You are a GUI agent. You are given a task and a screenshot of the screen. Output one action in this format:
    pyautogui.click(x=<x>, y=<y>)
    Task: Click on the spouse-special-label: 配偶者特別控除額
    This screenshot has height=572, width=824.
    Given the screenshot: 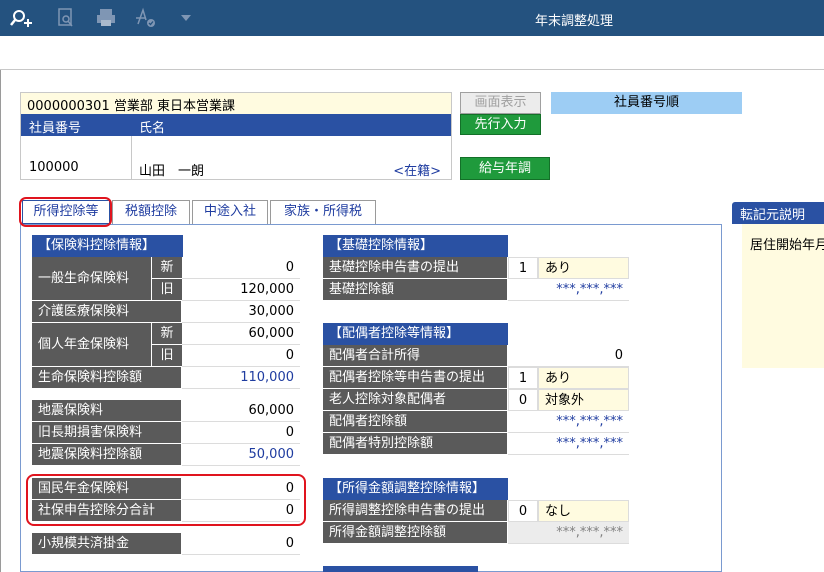 What is the action you would take?
    pyautogui.click(x=415, y=444)
    